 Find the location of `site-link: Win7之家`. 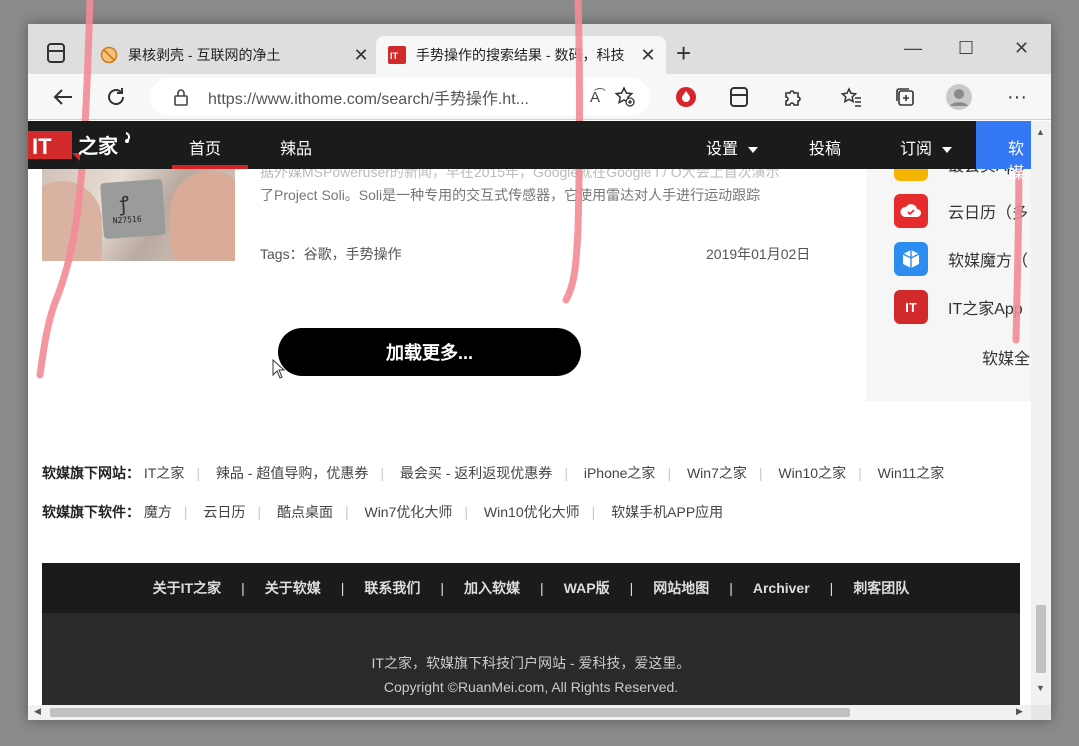

site-link: Win7之家 is located at coordinates (717, 473).